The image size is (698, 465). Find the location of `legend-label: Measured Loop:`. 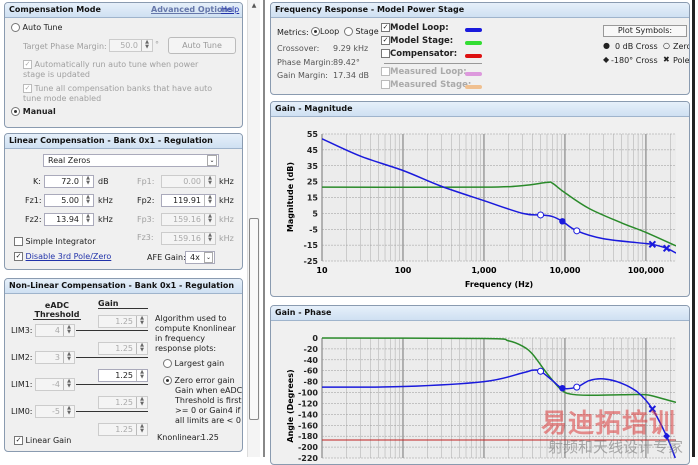

legend-label: Measured Loop: is located at coordinates (428, 72).